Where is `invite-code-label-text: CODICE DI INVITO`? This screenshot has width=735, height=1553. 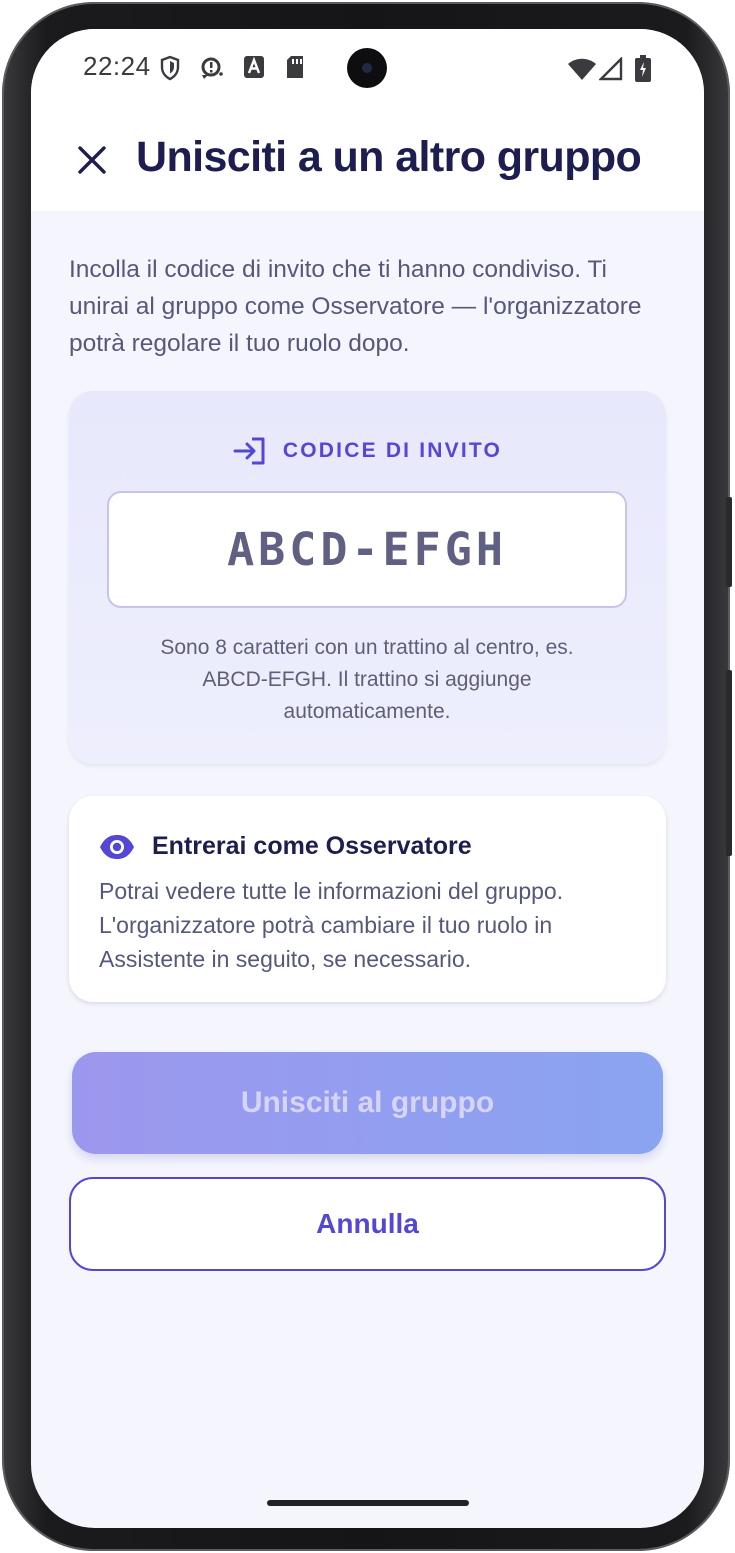
invite-code-label-text: CODICE DI INVITO is located at coordinates (392, 450).